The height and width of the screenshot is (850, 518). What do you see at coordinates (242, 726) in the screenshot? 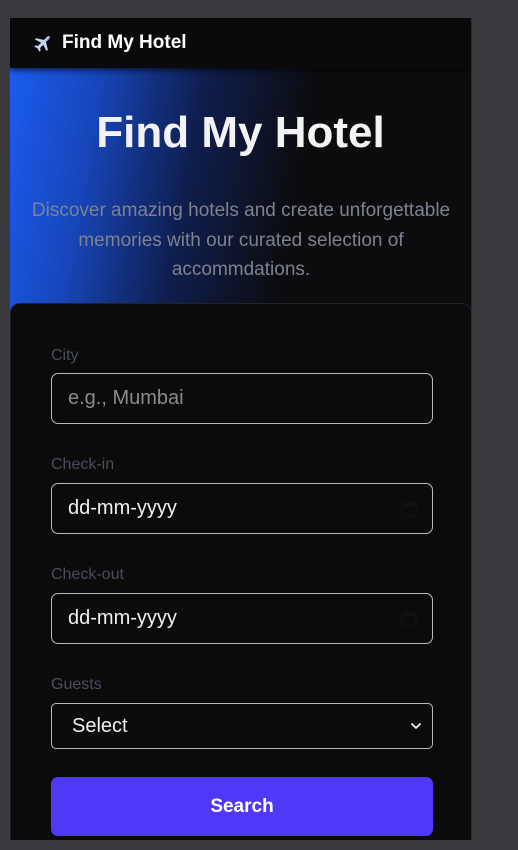
I see `guests-select: Select` at bounding box center [242, 726].